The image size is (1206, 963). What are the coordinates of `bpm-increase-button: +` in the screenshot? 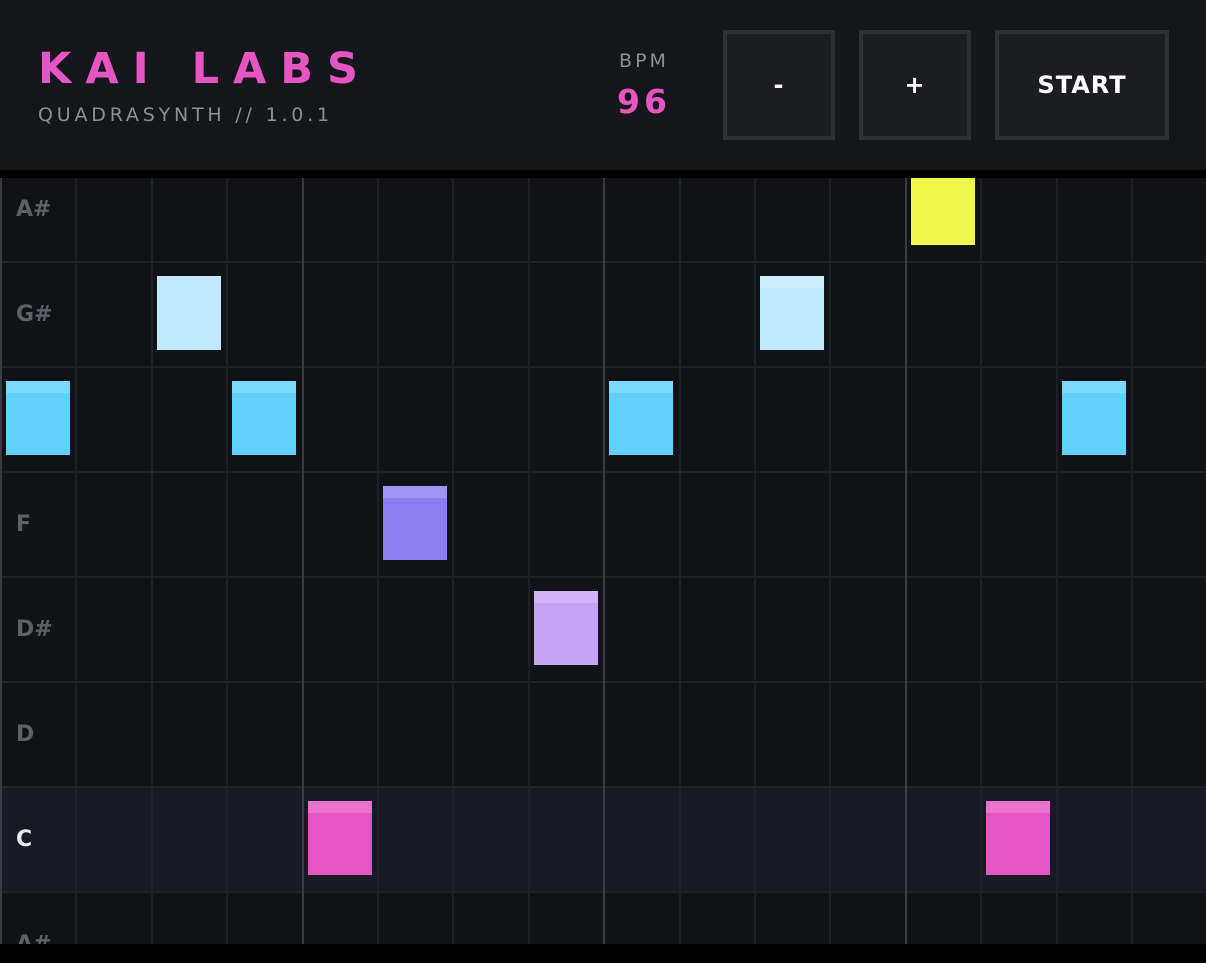 It's located at (915, 85).